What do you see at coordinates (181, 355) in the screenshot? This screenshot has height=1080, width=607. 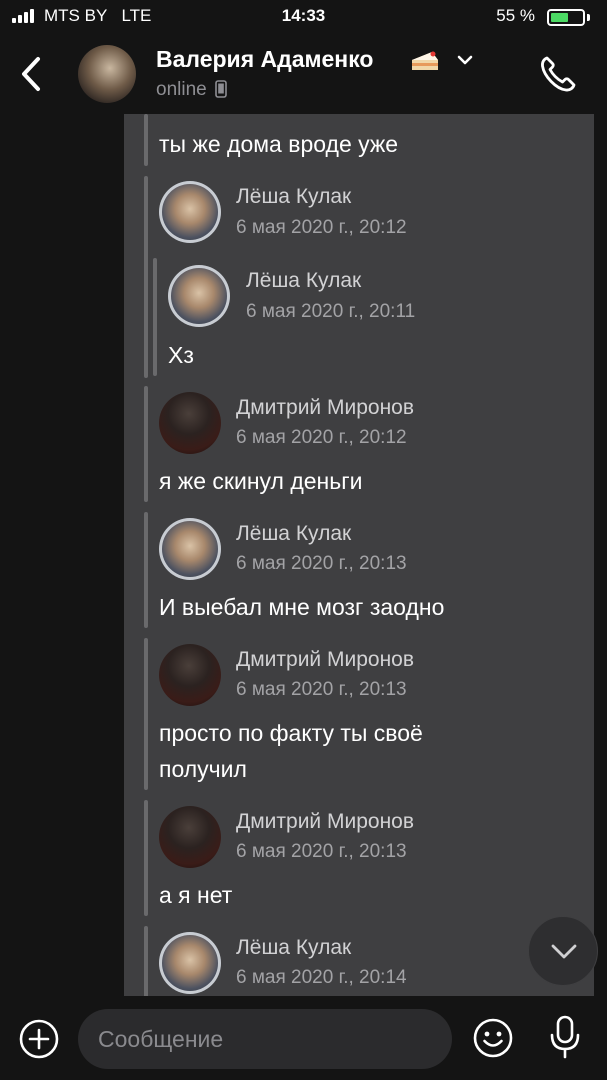 I see `message-text: Хз` at bounding box center [181, 355].